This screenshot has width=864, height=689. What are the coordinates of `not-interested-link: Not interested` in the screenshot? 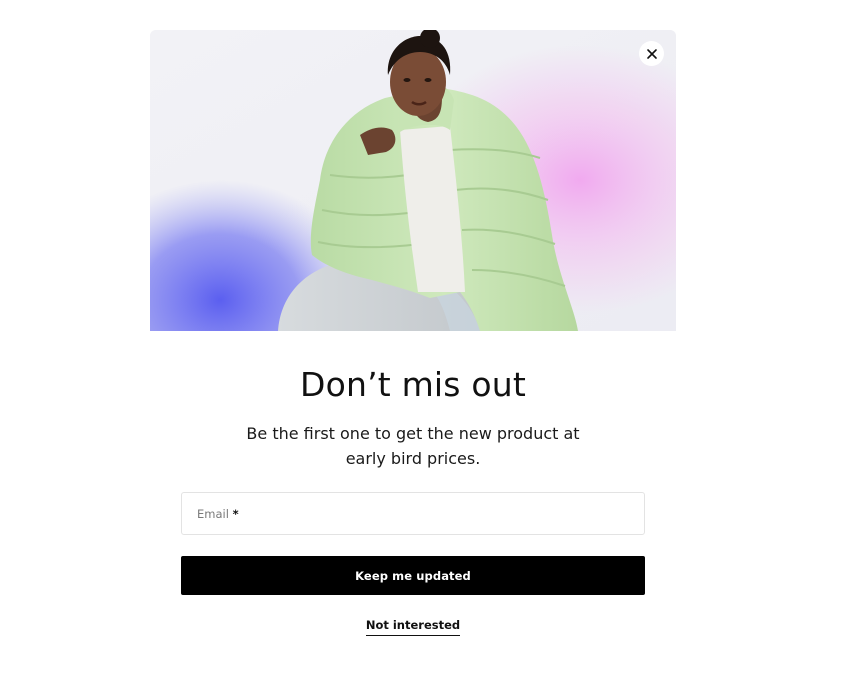 It's located at (413, 627).